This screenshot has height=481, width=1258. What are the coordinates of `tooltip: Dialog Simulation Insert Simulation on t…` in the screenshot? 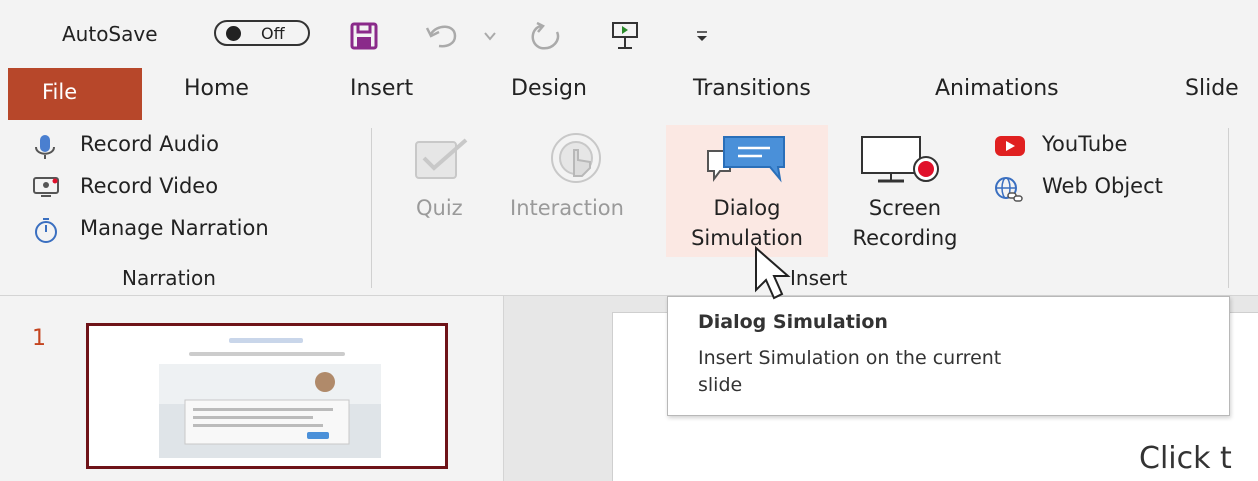 It's located at (948, 356).